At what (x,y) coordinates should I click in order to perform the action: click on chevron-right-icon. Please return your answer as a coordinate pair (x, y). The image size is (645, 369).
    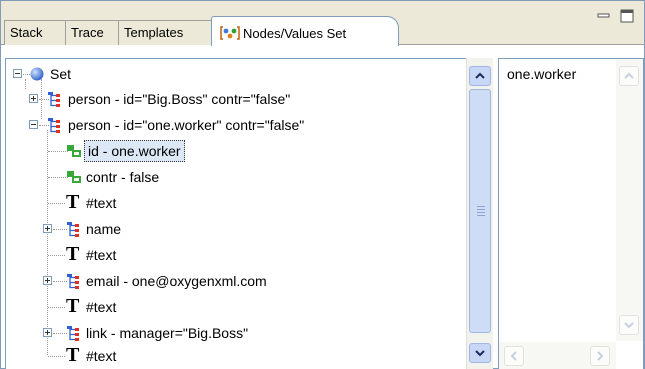
    Looking at the image, I should click on (600, 356).